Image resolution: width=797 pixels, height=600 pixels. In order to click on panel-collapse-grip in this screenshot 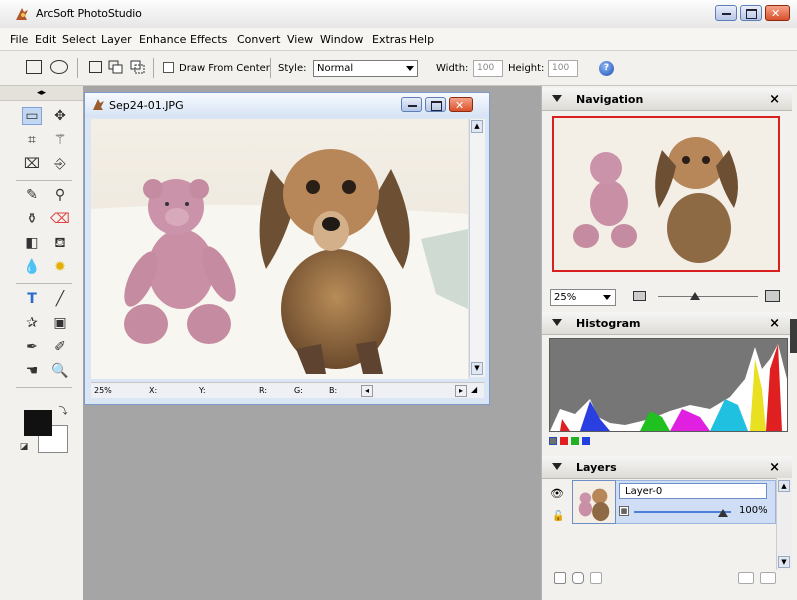, I will do `click(793, 336)`.